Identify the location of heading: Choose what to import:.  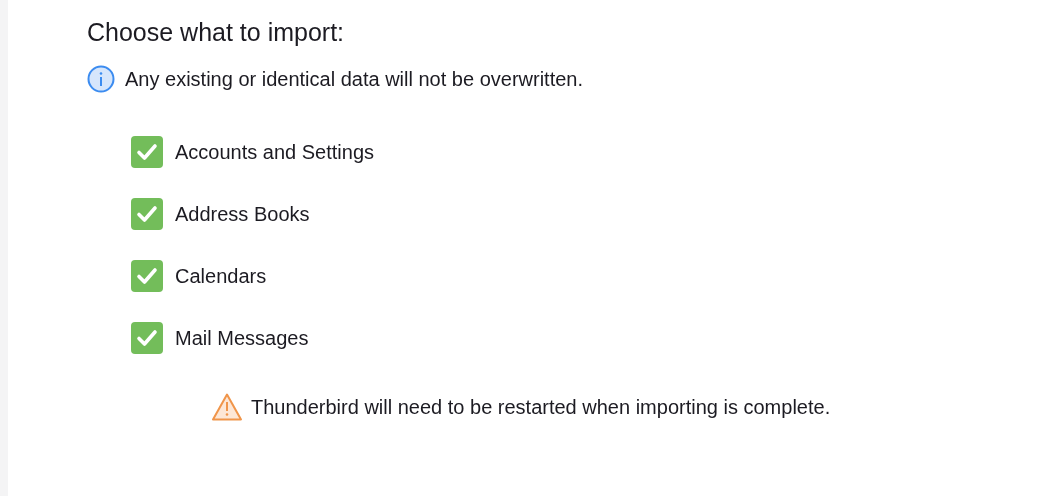
(216, 32).